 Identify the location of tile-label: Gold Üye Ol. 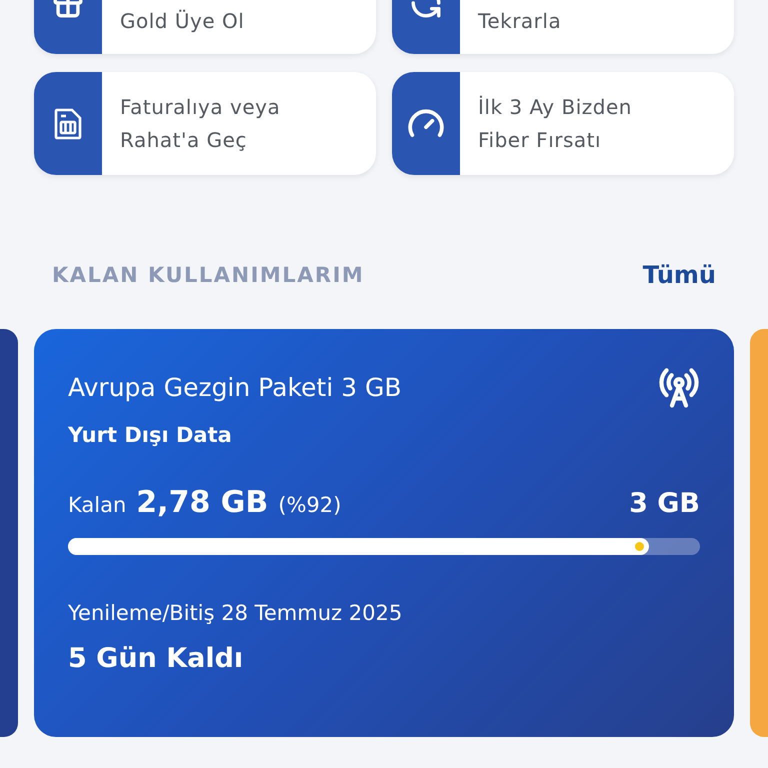
(183, 21).